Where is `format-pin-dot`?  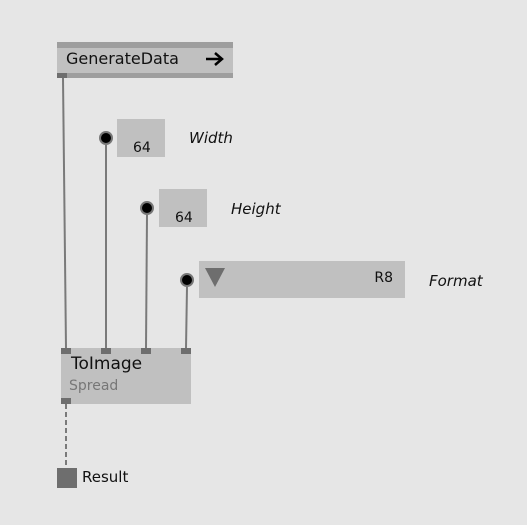
format-pin-dot is located at coordinates (187, 280).